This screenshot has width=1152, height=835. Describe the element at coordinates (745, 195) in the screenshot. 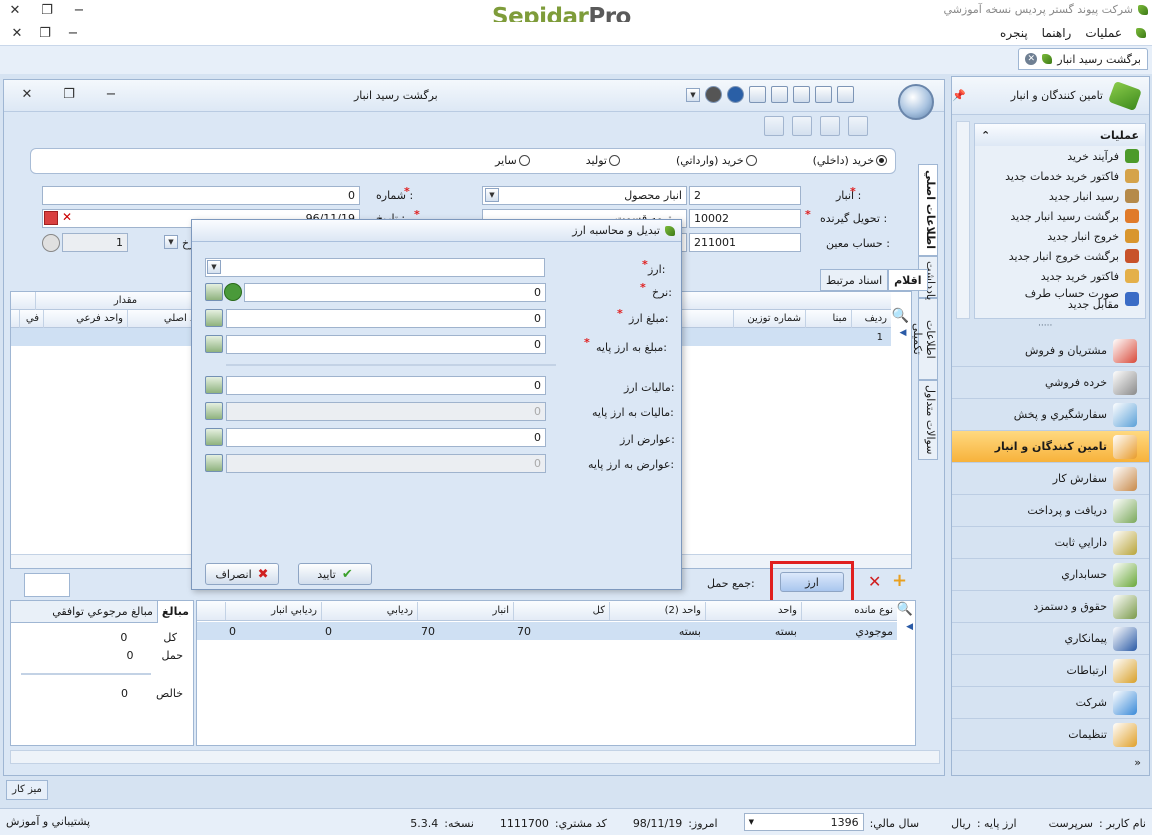

I see `anbar-code-input: 2` at that location.